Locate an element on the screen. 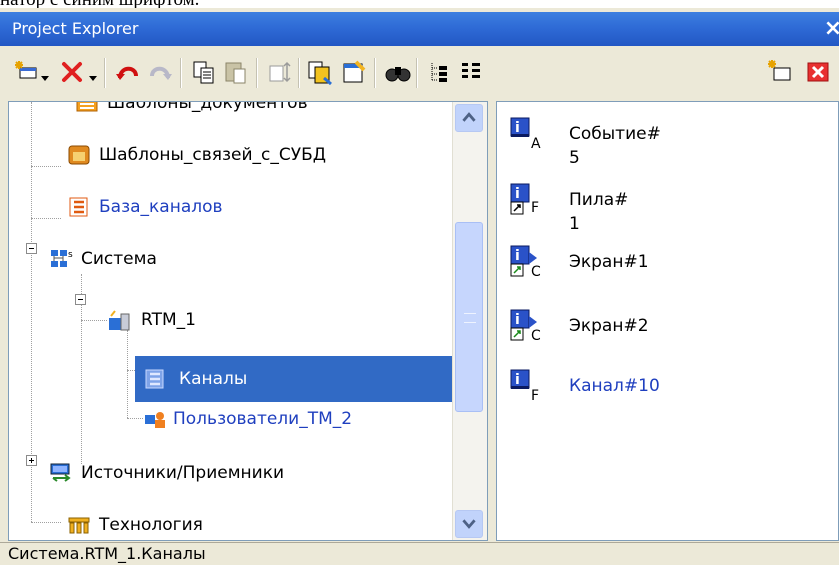 This screenshot has height=565, width=839. sort-icon is located at coordinates (280, 72).